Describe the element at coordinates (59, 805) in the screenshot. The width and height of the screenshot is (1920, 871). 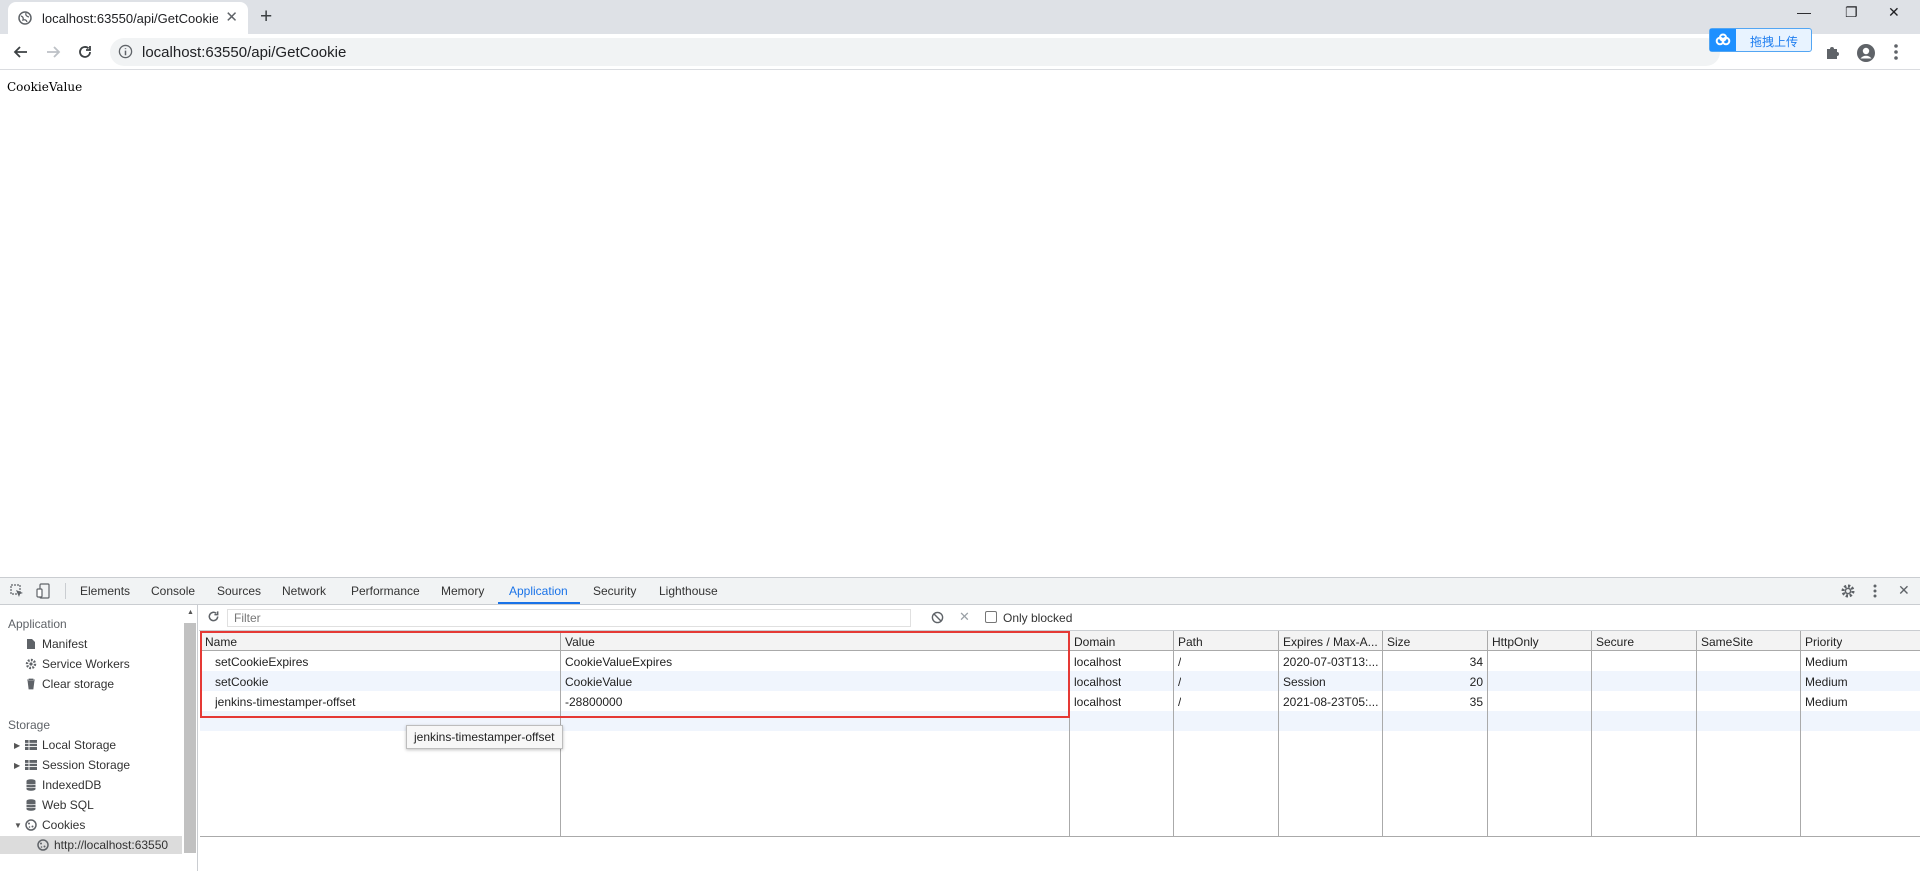
I see `sidebar-item-web-sql: Web SQL` at that location.